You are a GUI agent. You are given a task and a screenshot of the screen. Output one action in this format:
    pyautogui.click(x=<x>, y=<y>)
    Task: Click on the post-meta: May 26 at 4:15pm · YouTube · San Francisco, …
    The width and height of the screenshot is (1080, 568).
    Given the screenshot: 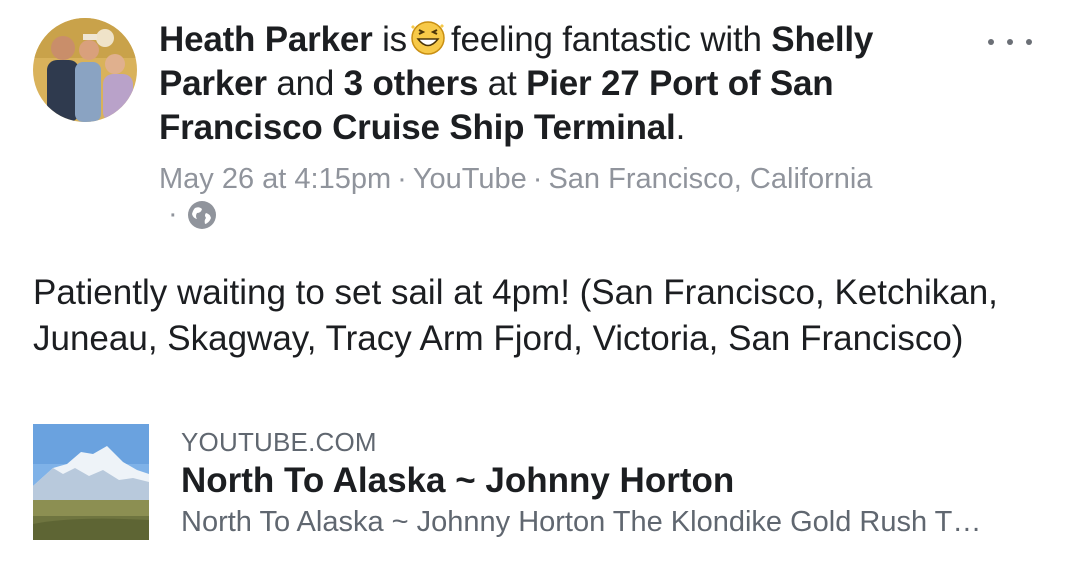 What is the action you would take?
    pyautogui.click(x=559, y=179)
    